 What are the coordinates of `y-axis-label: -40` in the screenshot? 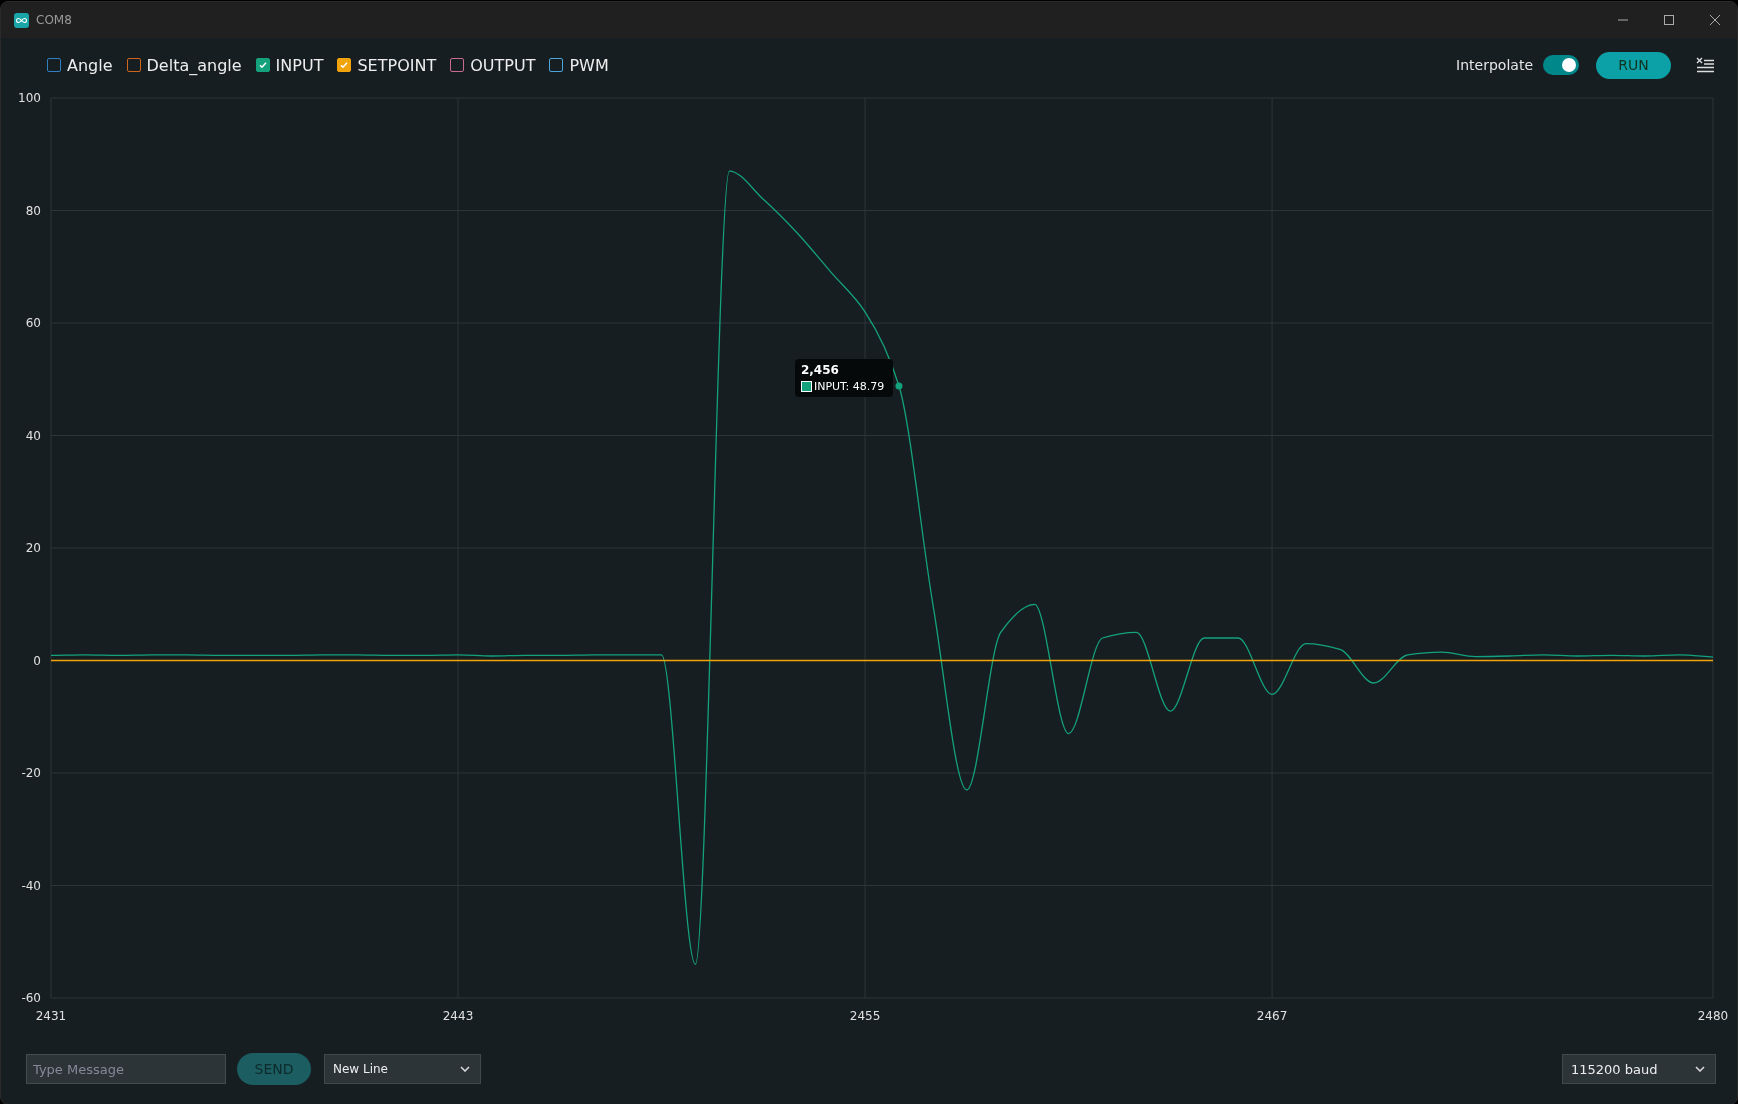 It's located at (31, 885).